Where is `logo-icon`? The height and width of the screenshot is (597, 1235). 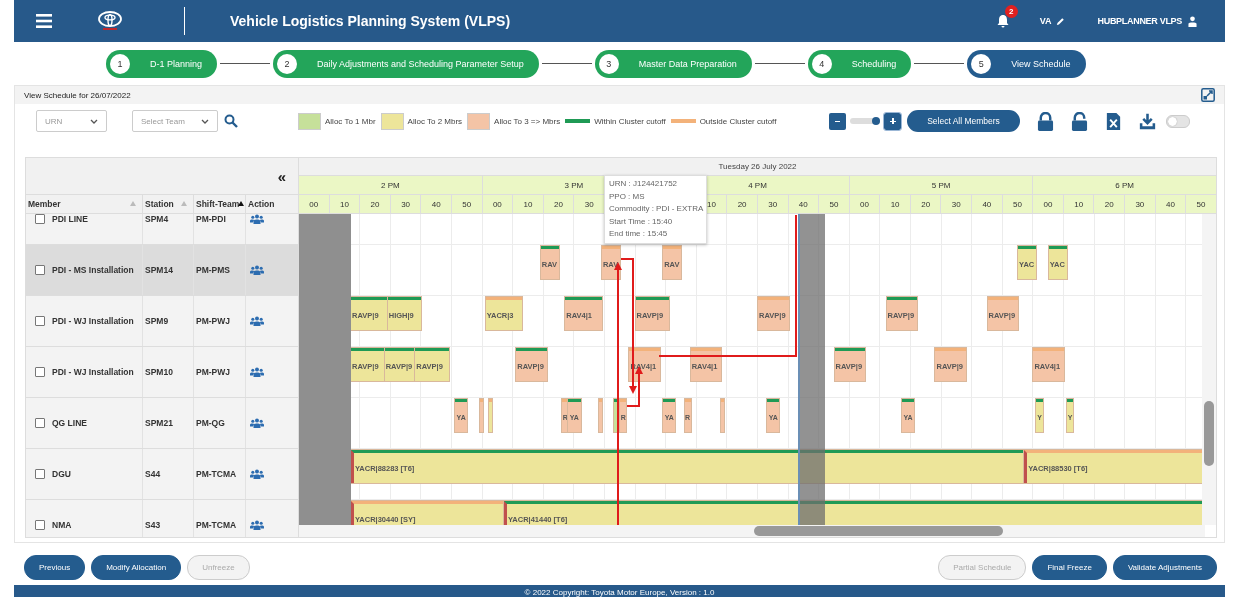 logo-icon is located at coordinates (110, 21).